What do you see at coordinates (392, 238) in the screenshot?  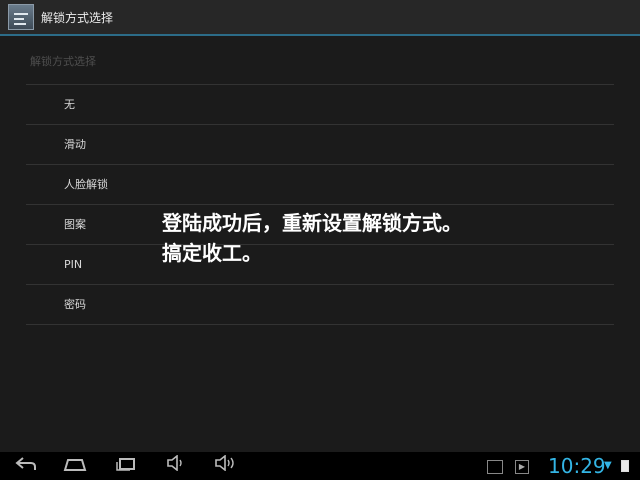 I see `overlay-caption: 登陆成功后，重新设置解锁方式。 搞定收工。` at bounding box center [392, 238].